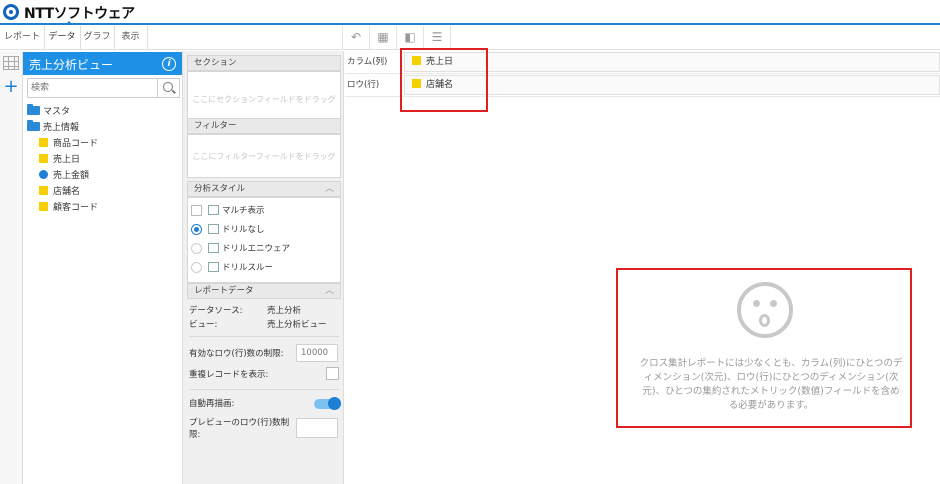 Image resolution: width=940 pixels, height=484 pixels. I want to click on option-drill-anywhere: ドリルエニウェア, so click(240, 249).